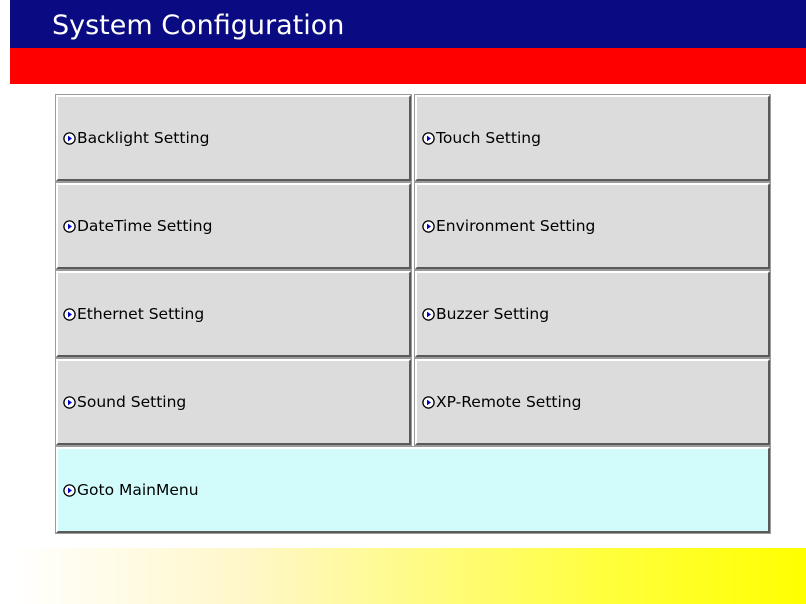  I want to click on footer-gradient-band, so click(408, 576).